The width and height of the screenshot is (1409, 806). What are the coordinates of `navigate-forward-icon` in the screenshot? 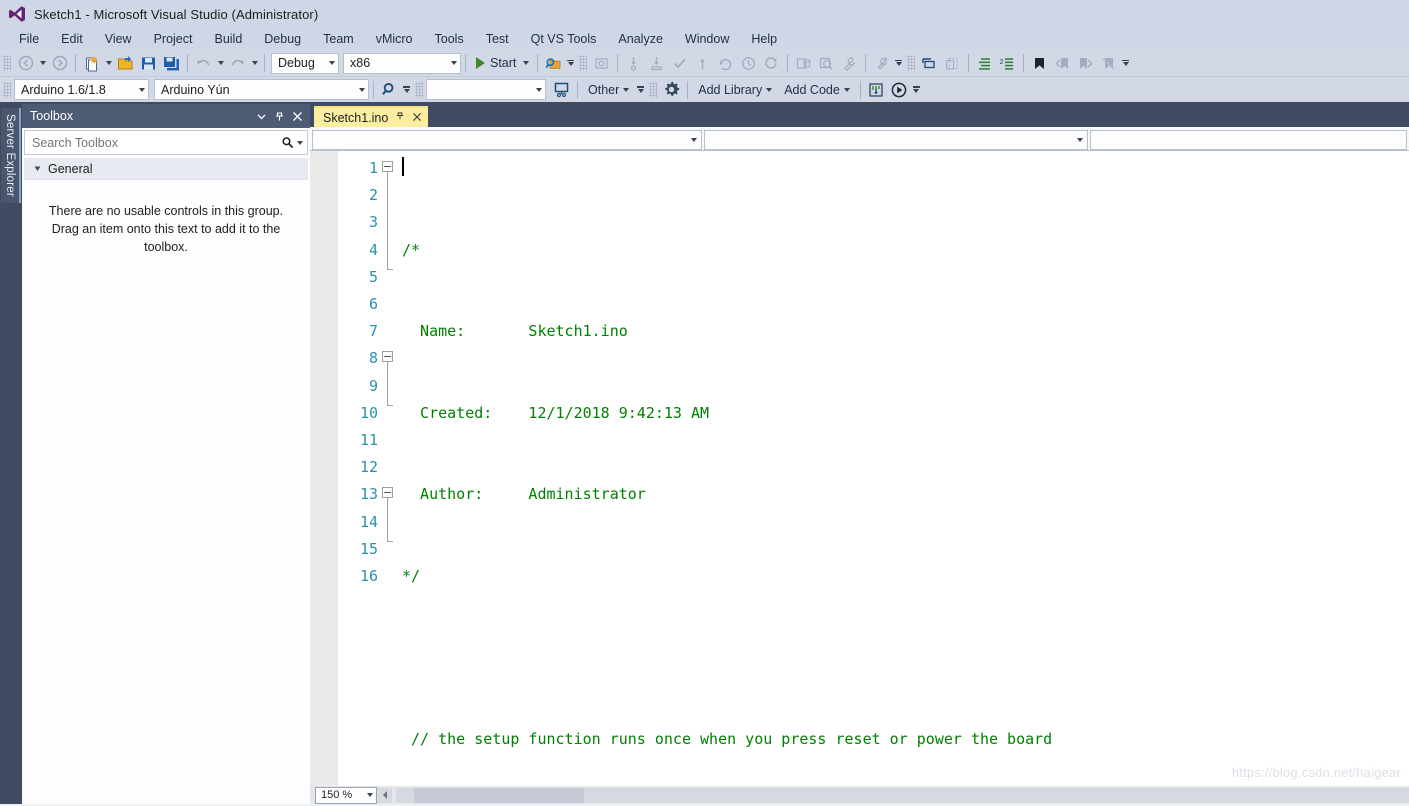 It's located at (59, 63).